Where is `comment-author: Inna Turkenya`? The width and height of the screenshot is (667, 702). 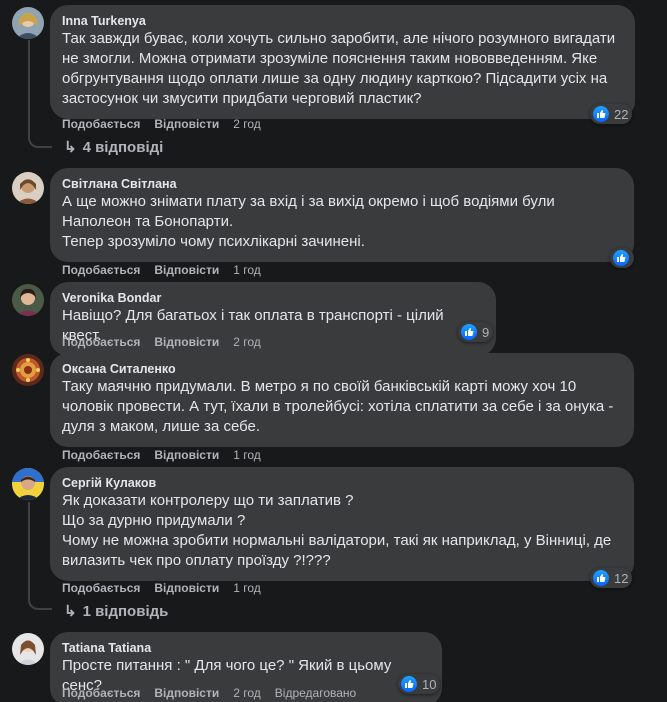
comment-author: Inna Turkenya is located at coordinates (342, 21).